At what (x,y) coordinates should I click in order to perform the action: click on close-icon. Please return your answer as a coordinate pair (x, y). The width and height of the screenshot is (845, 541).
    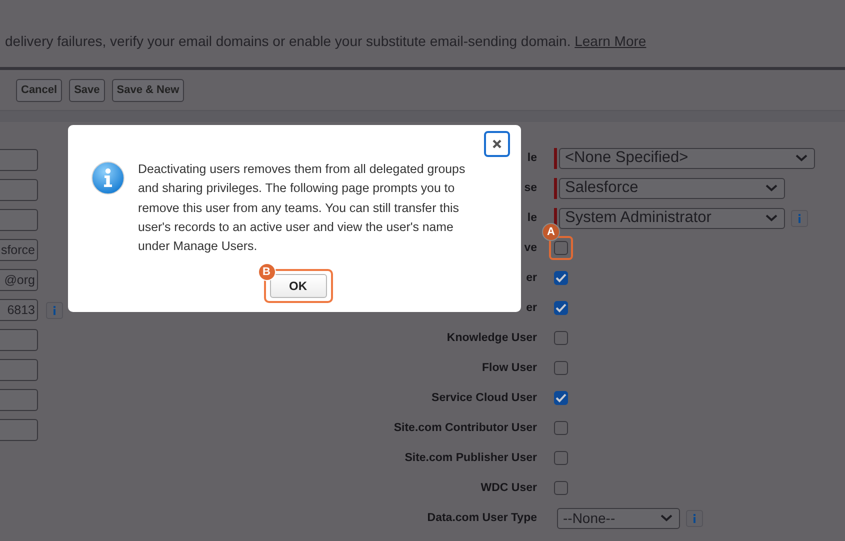
    Looking at the image, I should click on (497, 144).